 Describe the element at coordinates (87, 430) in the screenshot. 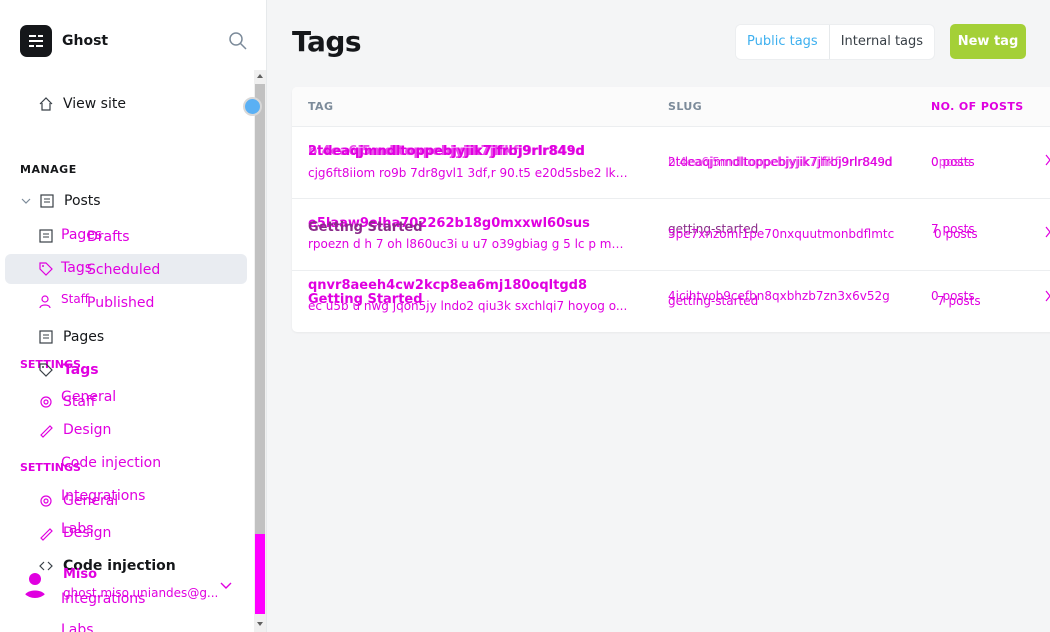

I see `overlay-design-label: Design` at that location.